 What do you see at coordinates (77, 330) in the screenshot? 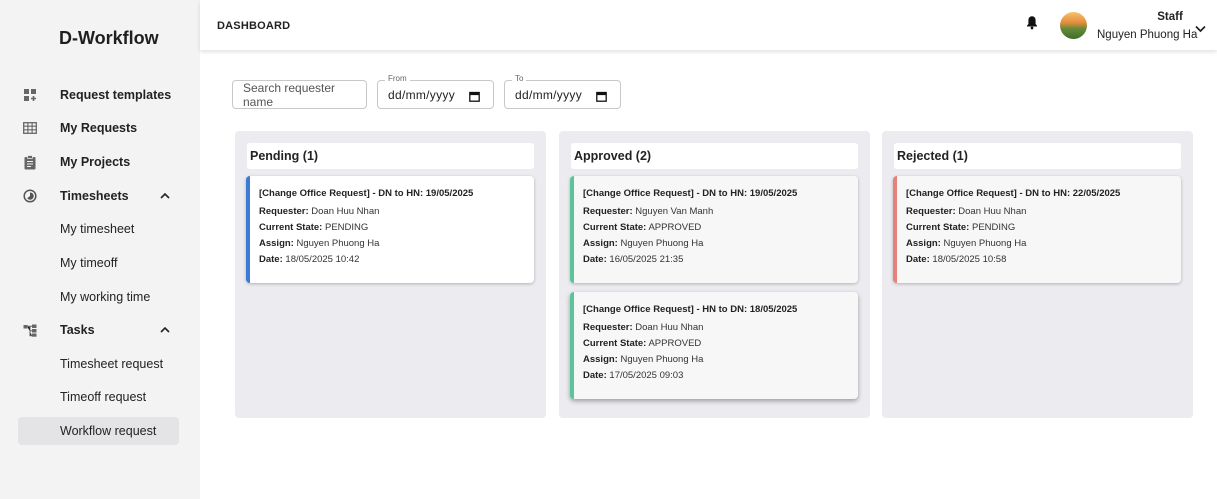
I see `sidebar-item-label: Tasks` at bounding box center [77, 330].